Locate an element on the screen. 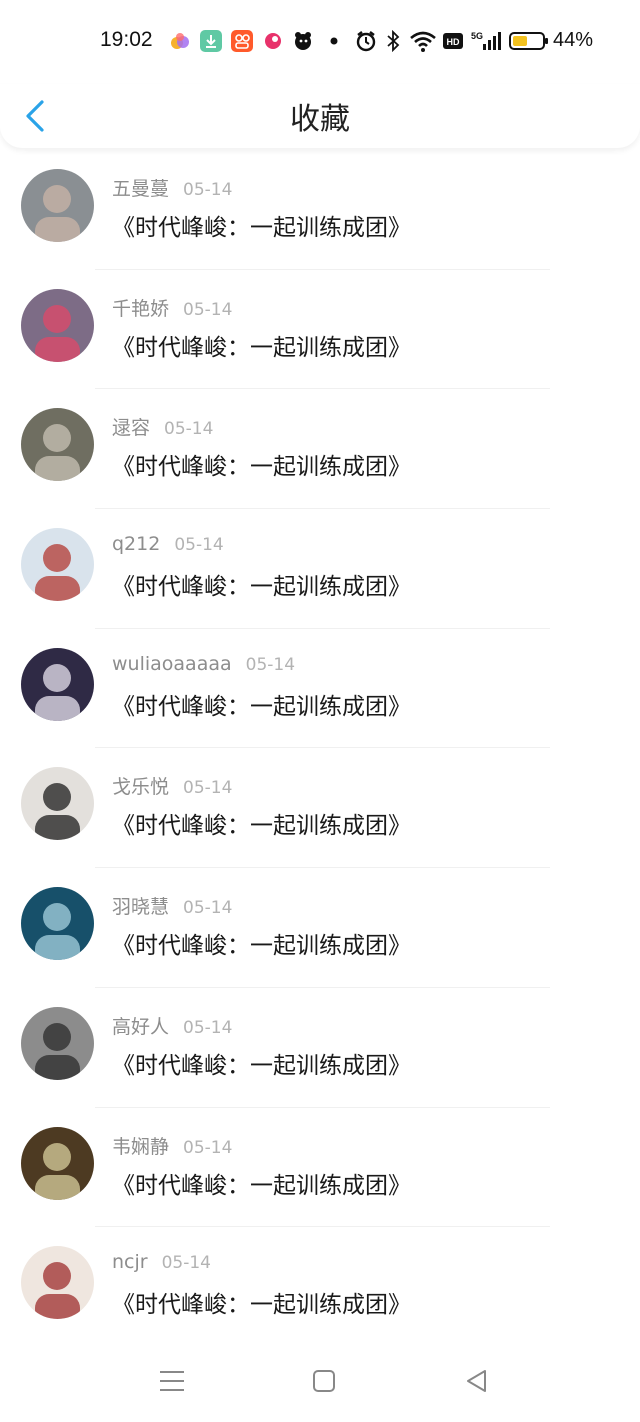 This screenshot has height=1422, width=640. list-item: 高好人 05-14 《时代峰峻：一起训练成团》 is located at coordinates (320, 1048).